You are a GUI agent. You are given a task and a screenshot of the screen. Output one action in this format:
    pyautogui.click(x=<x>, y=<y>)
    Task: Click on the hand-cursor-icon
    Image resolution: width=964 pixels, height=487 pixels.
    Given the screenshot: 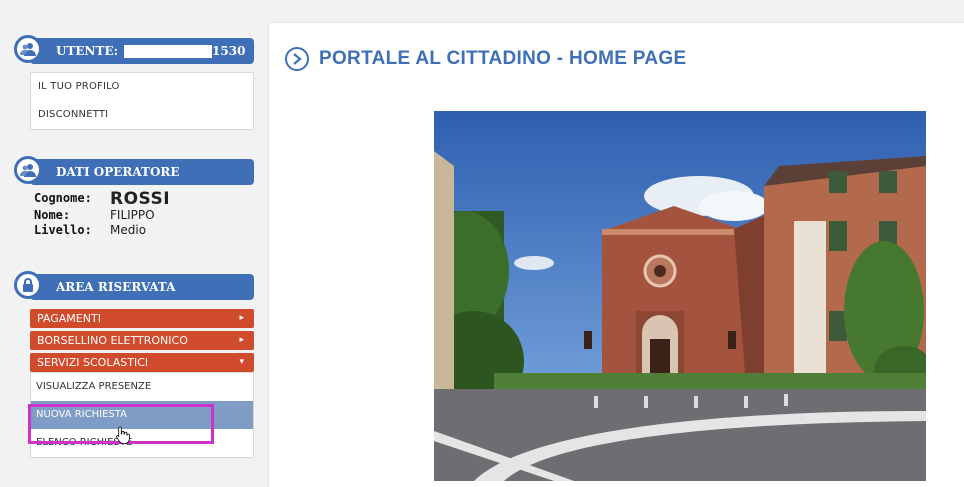 What is the action you would take?
    pyautogui.click(x=123, y=435)
    